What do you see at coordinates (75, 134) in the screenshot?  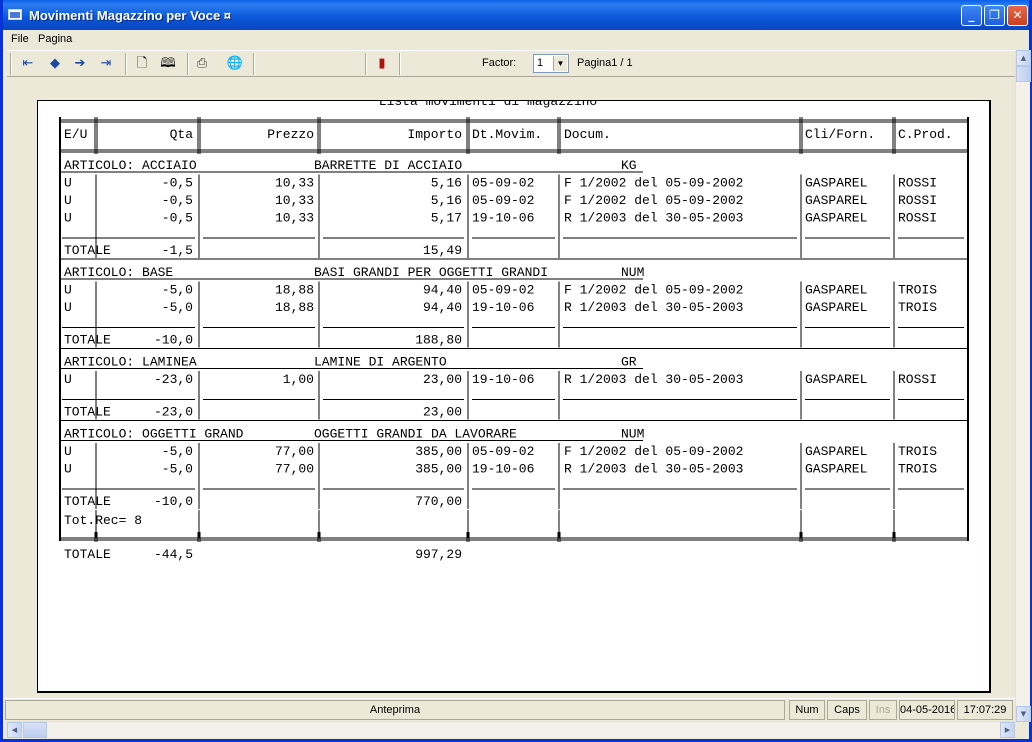 I see `header-eu: E/U` at bounding box center [75, 134].